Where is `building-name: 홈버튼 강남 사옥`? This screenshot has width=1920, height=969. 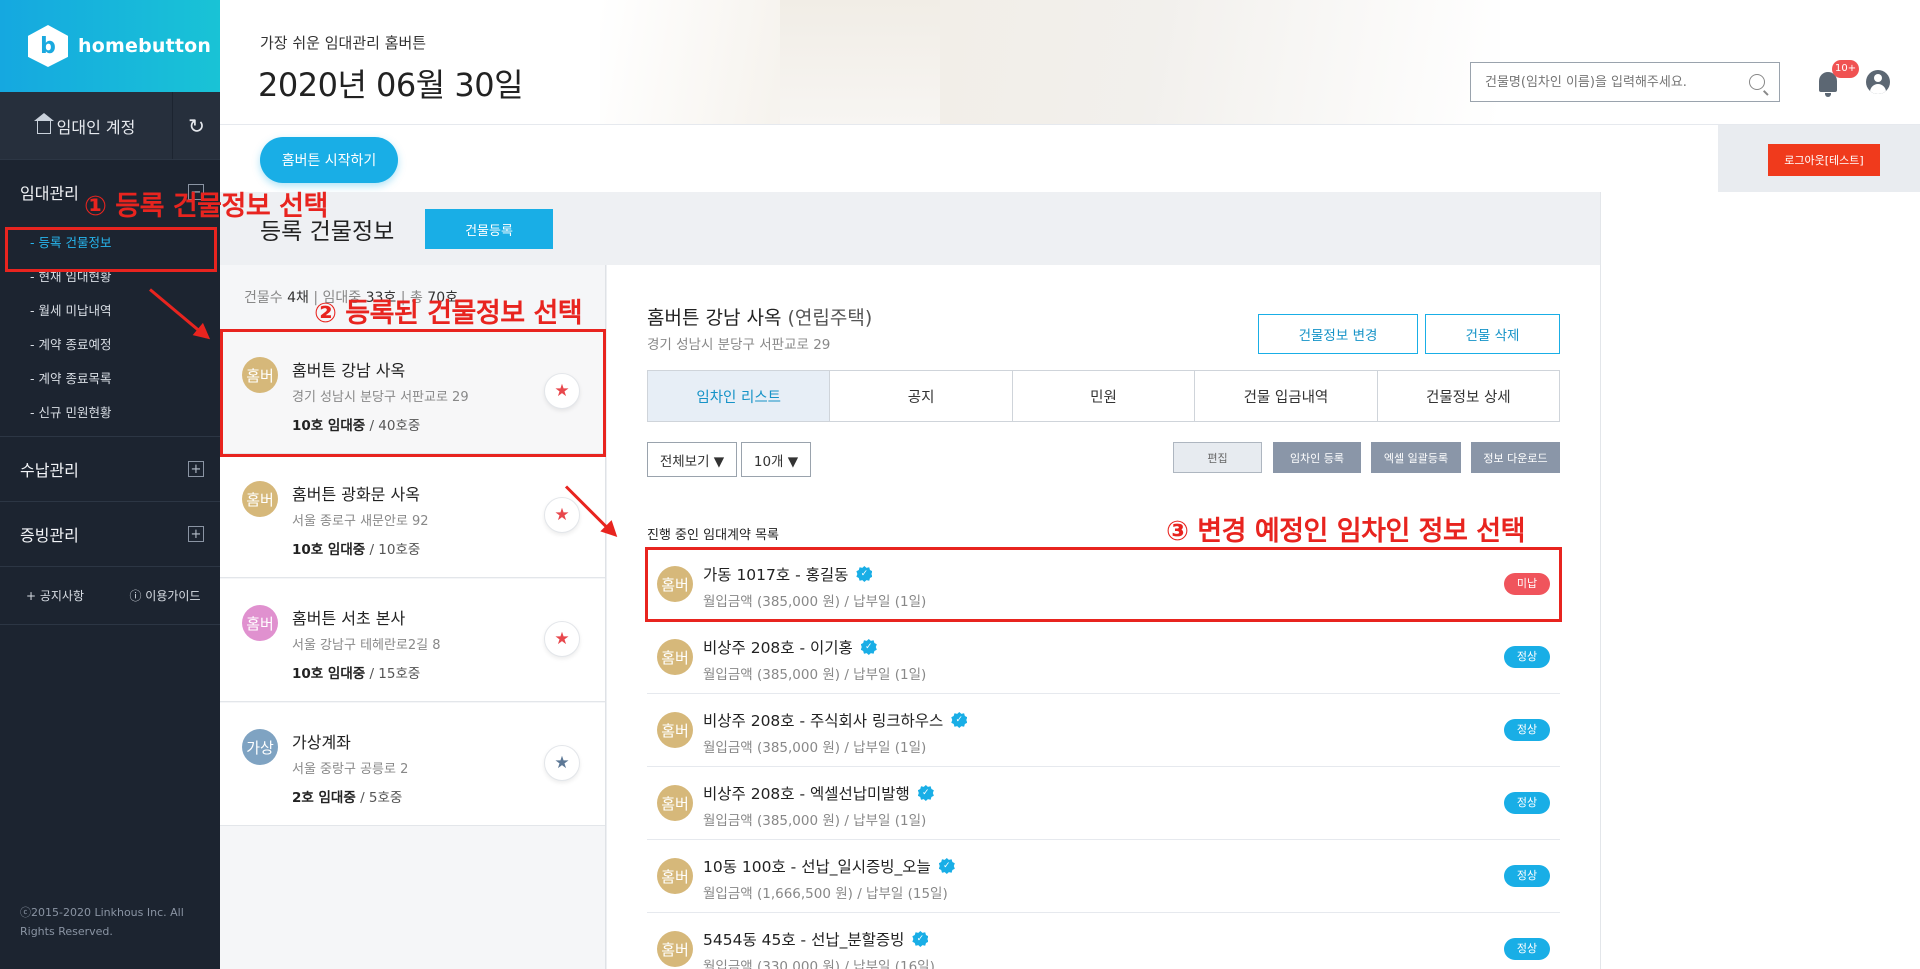 building-name: 홈버튼 강남 사옥 is located at coordinates (349, 370).